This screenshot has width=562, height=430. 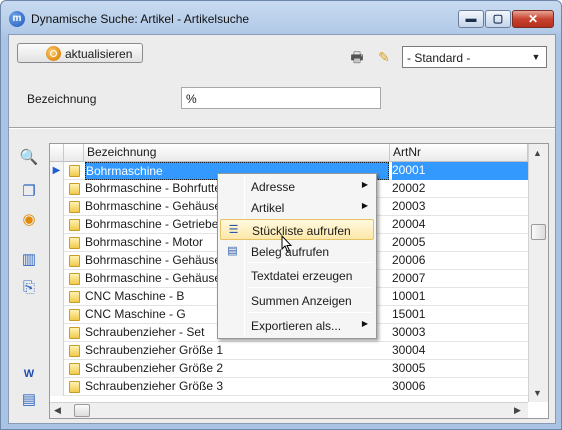 What do you see at coordinates (460, 171) in the screenshot?
I see `cell-artnr: 20001` at bounding box center [460, 171].